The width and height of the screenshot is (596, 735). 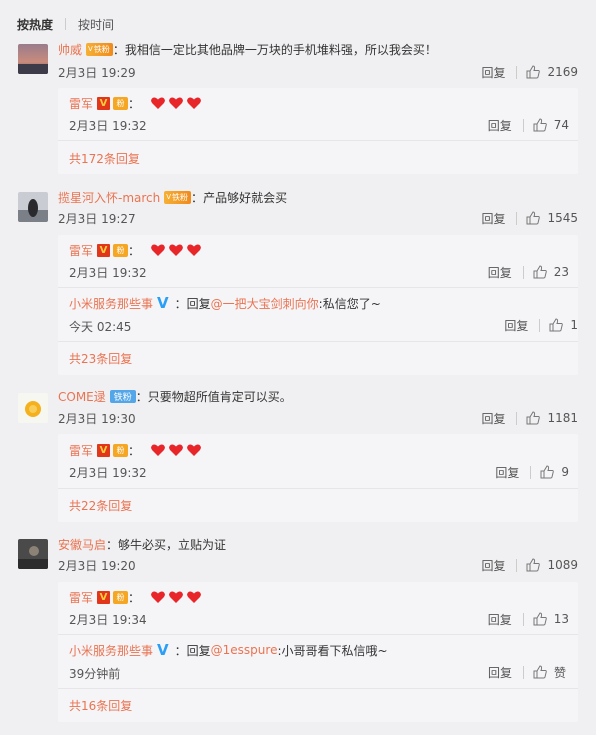 What do you see at coordinates (96, 24) in the screenshot?
I see `tab-sort-time: 按时间` at bounding box center [96, 24].